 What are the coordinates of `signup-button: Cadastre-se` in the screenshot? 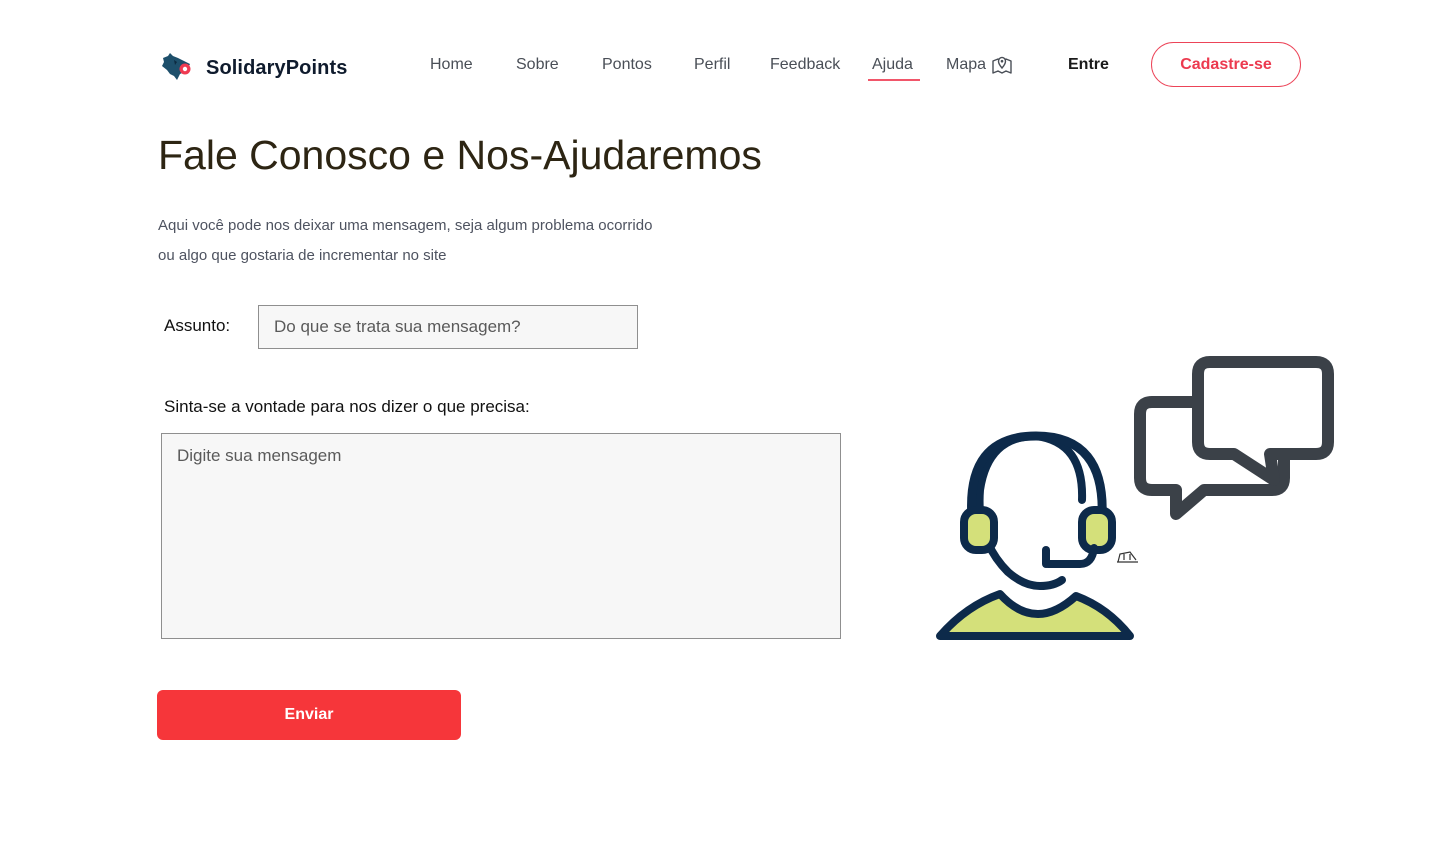 It's located at (1226, 64).